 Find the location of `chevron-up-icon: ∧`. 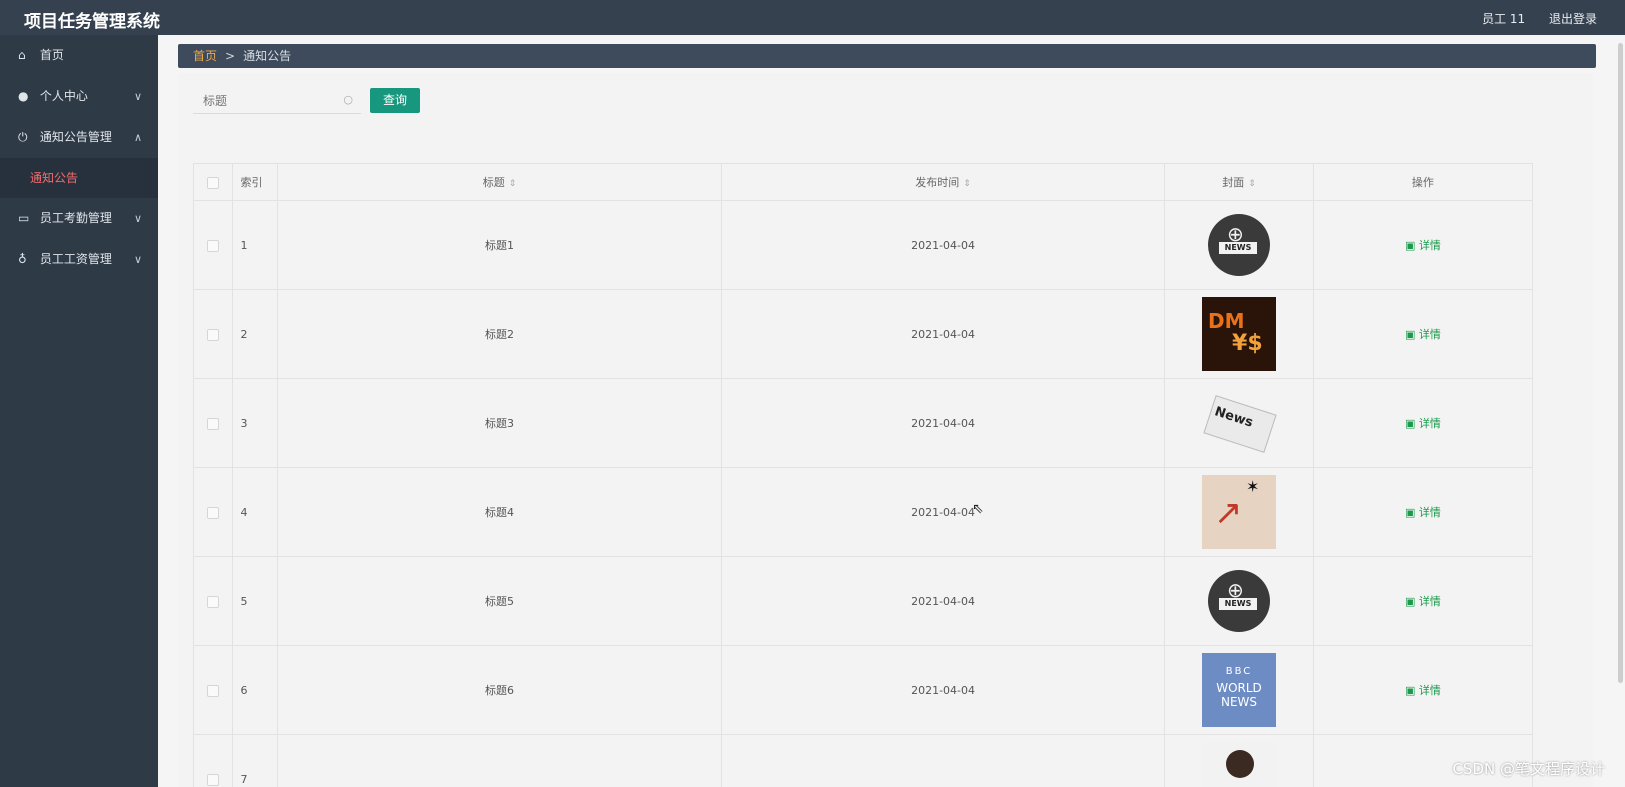

chevron-up-icon: ∧ is located at coordinates (137, 137).